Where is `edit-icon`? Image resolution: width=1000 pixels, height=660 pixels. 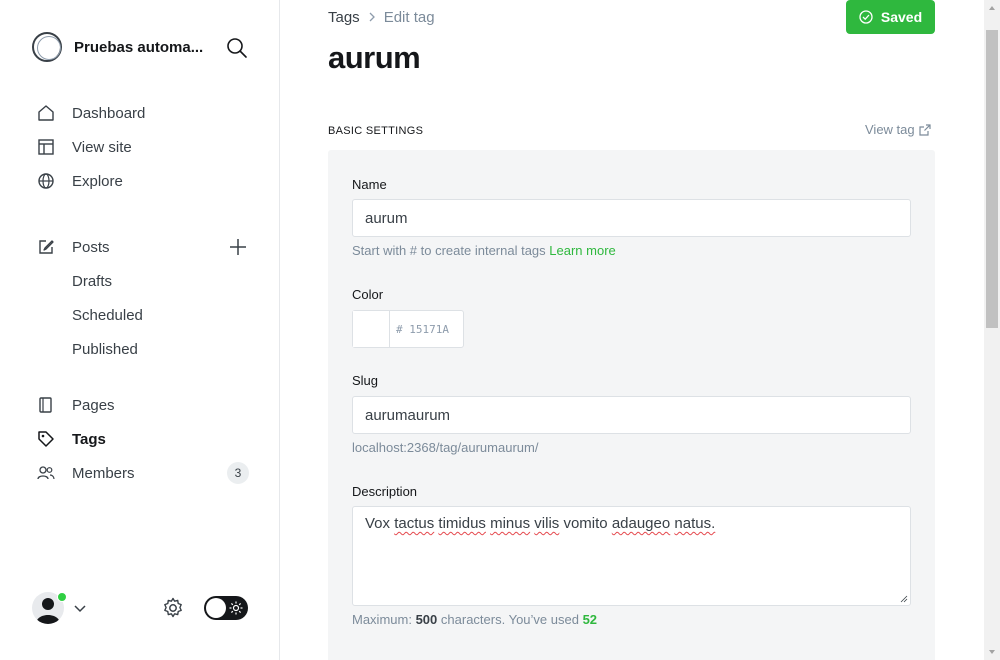 edit-icon is located at coordinates (46, 247).